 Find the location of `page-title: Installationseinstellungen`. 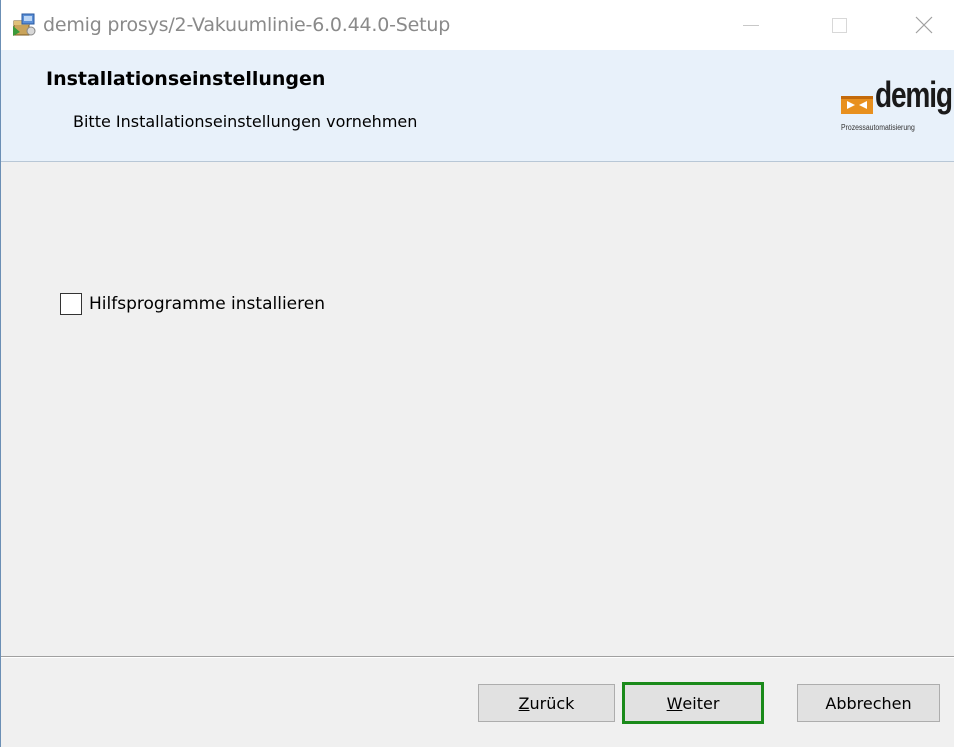

page-title: Installationseinstellungen is located at coordinates (186, 79).